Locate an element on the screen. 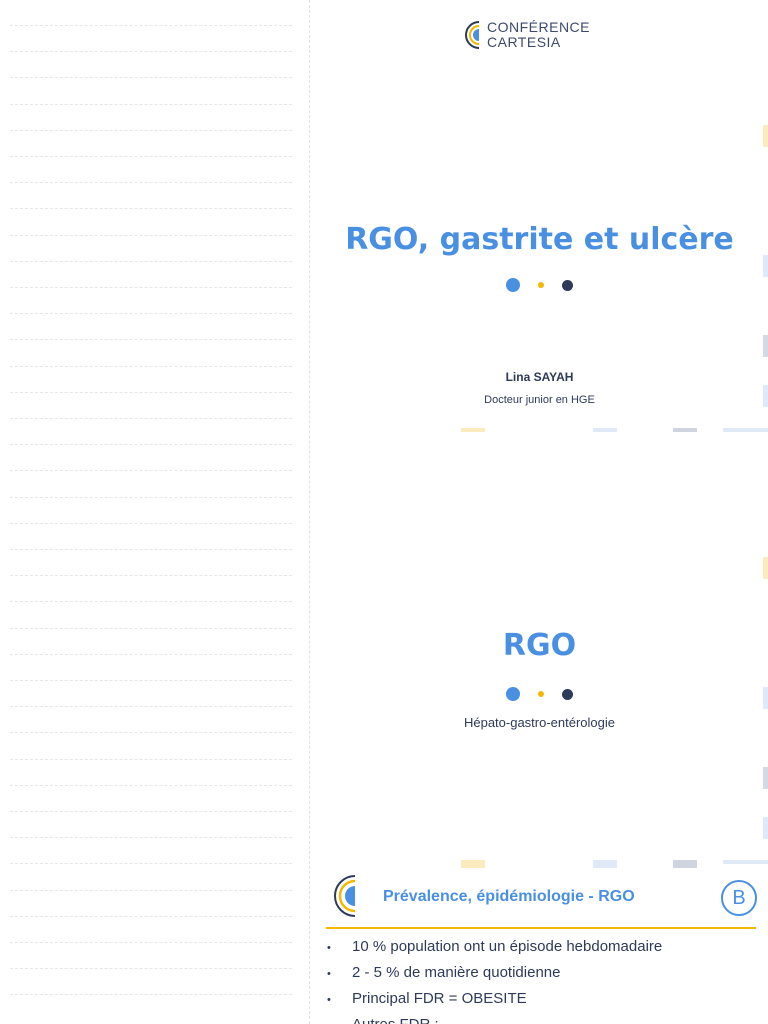  section-title: RGO is located at coordinates (539, 645).